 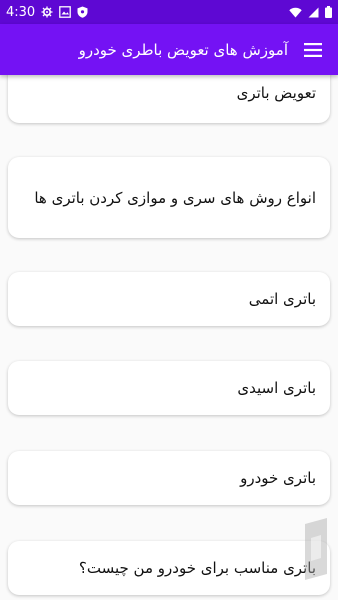 What do you see at coordinates (295, 12) in the screenshot?
I see `wifi-icon` at bounding box center [295, 12].